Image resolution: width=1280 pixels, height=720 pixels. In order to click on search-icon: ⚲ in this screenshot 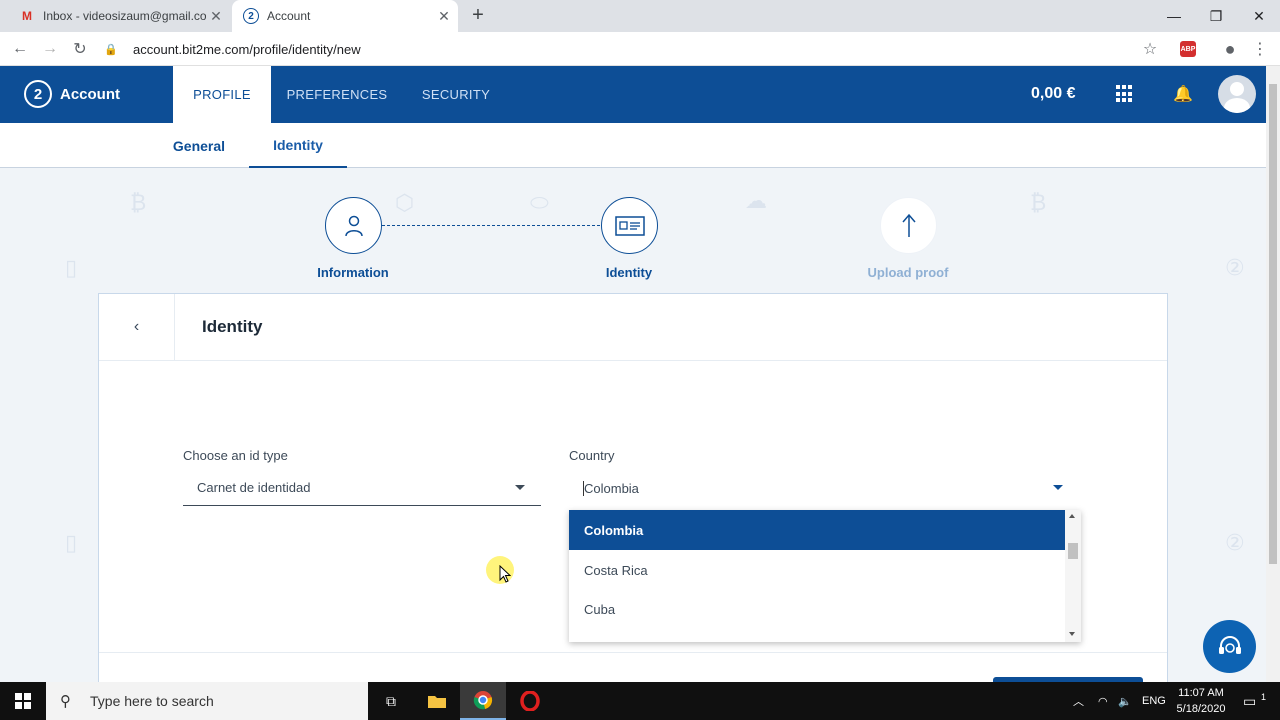, I will do `click(65, 701)`.